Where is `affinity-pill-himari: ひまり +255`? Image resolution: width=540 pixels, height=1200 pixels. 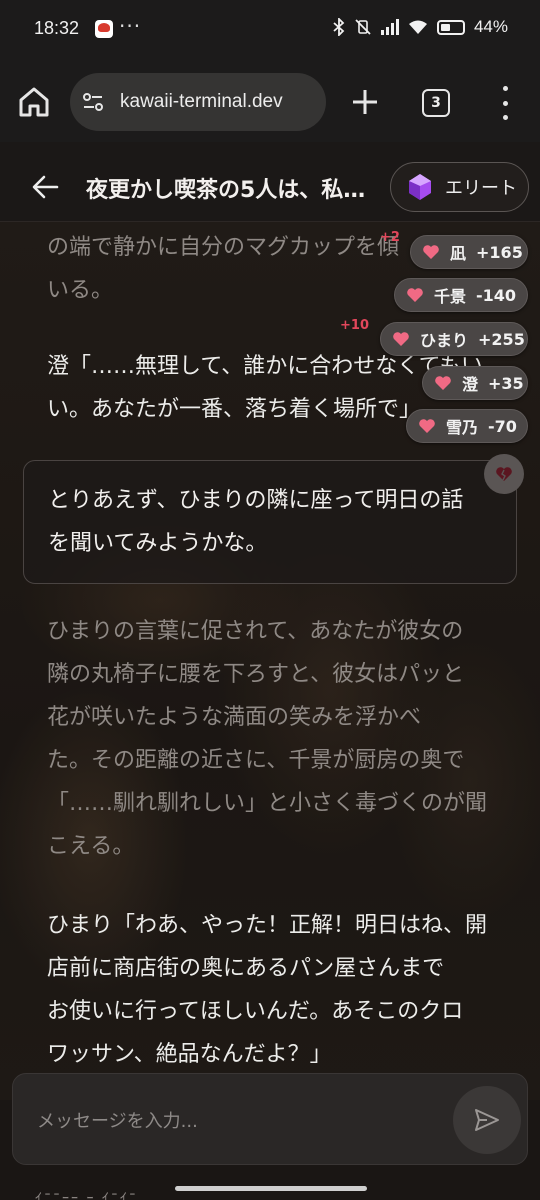 affinity-pill-himari: ひまり +255 is located at coordinates (454, 339).